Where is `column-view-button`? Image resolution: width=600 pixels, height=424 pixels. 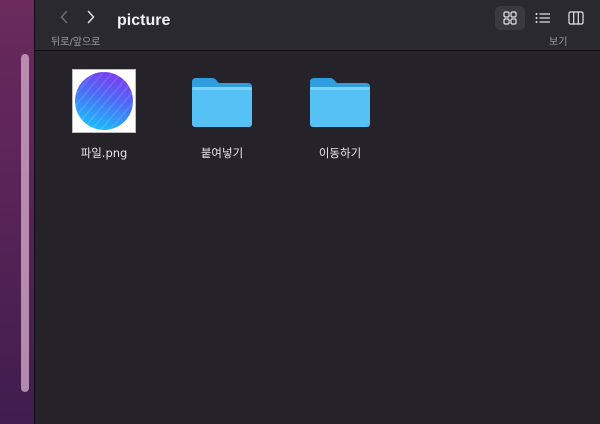 column-view-button is located at coordinates (576, 18).